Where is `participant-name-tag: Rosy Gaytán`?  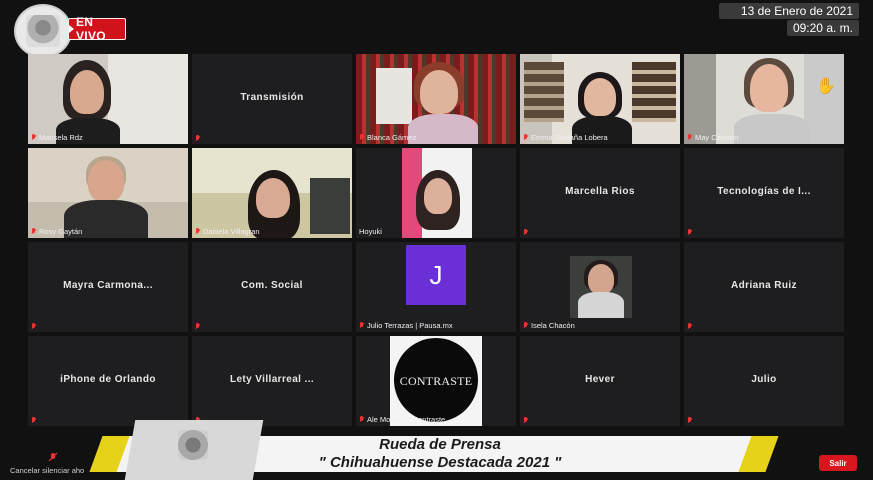 participant-name-tag: Rosy Gaytán is located at coordinates (56, 231).